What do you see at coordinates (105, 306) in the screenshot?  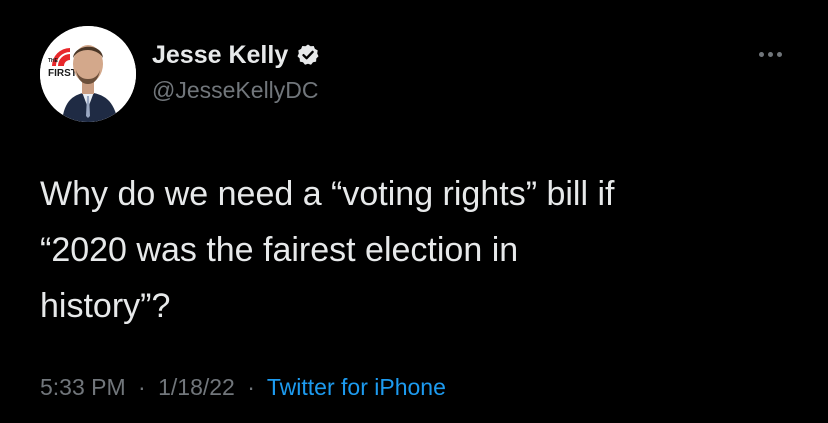 I see `tweet-text-line: history”?` at bounding box center [105, 306].